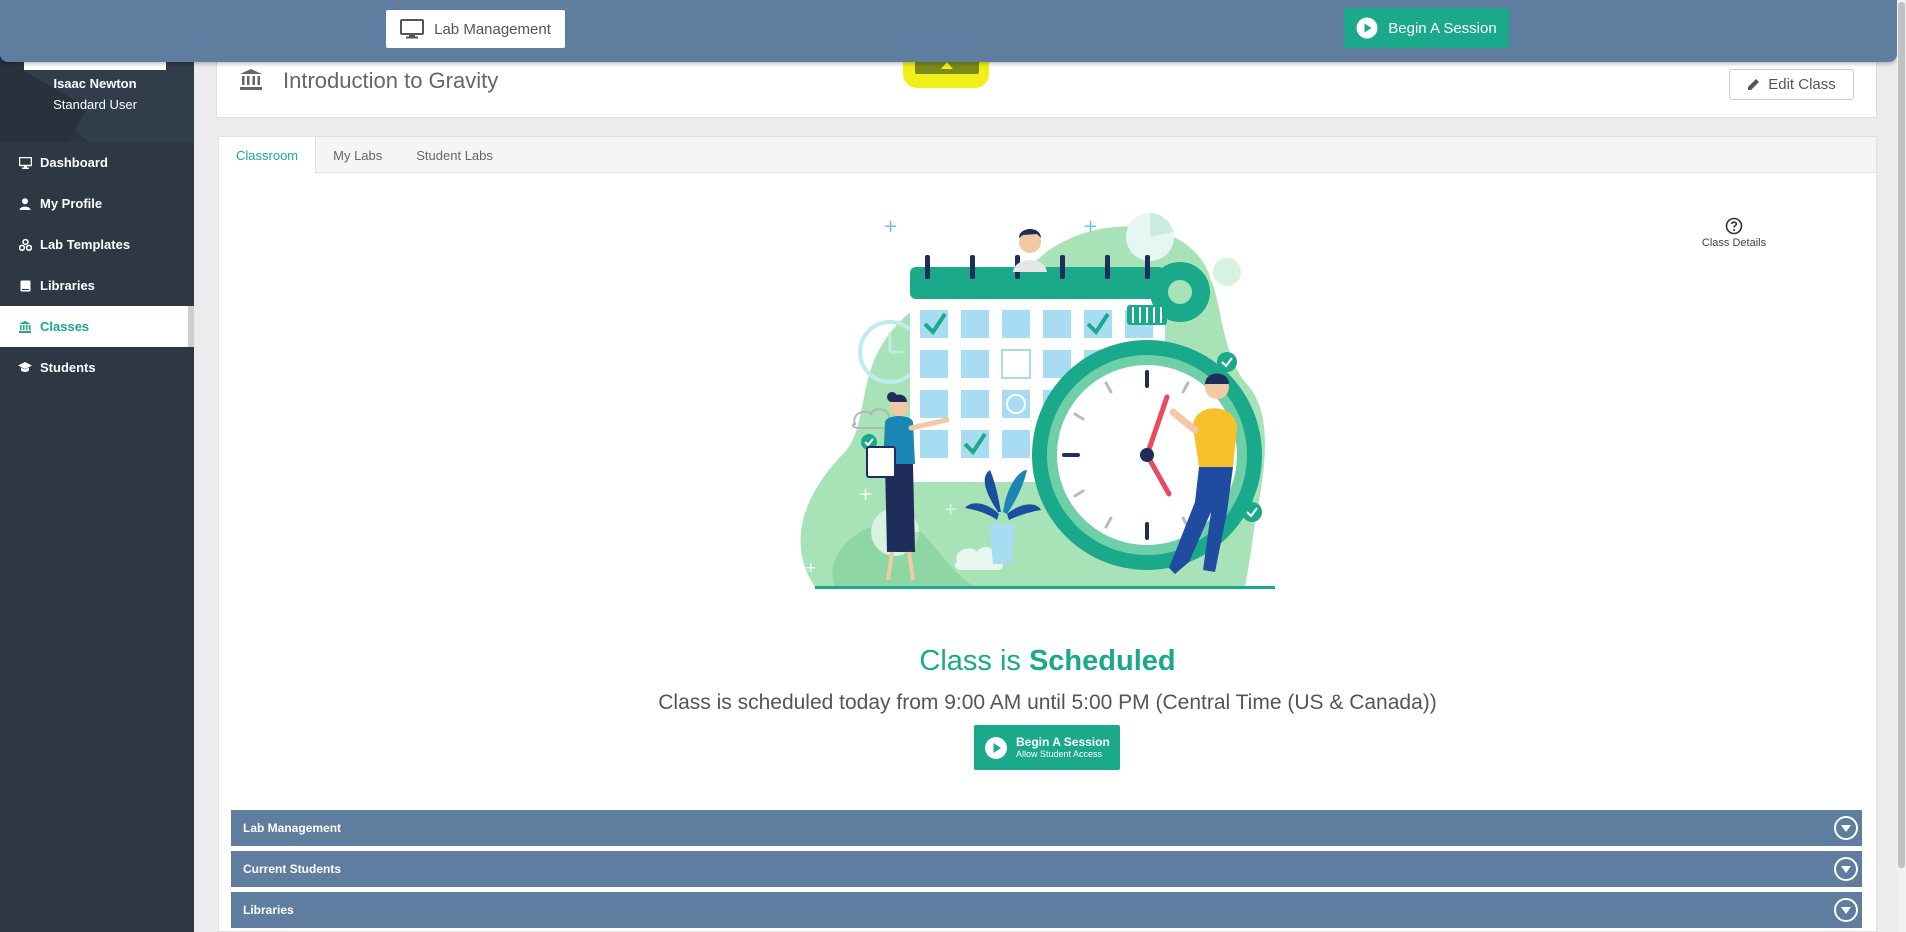  What do you see at coordinates (1753, 84) in the screenshot?
I see `pencil-icon` at bounding box center [1753, 84].